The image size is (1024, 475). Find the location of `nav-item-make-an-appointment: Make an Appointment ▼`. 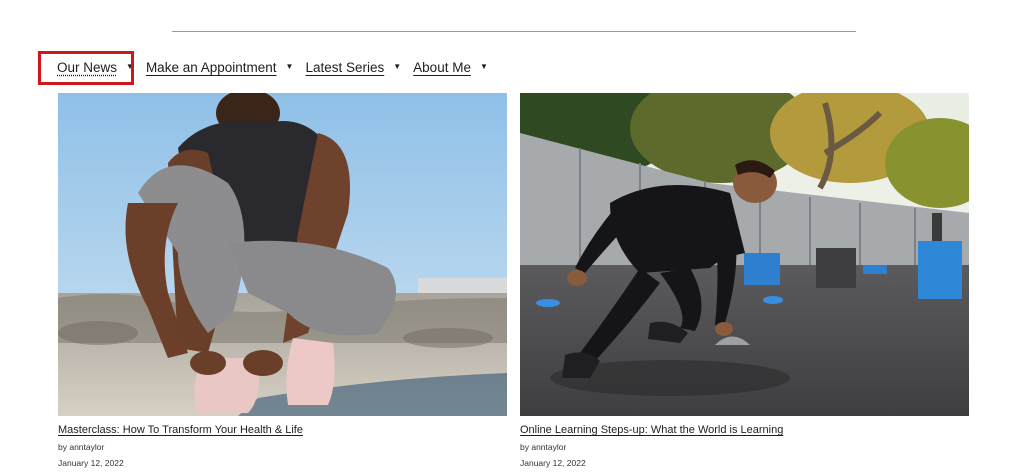

nav-item-make-an-appointment: Make an Appointment ▼ is located at coordinates (220, 67).